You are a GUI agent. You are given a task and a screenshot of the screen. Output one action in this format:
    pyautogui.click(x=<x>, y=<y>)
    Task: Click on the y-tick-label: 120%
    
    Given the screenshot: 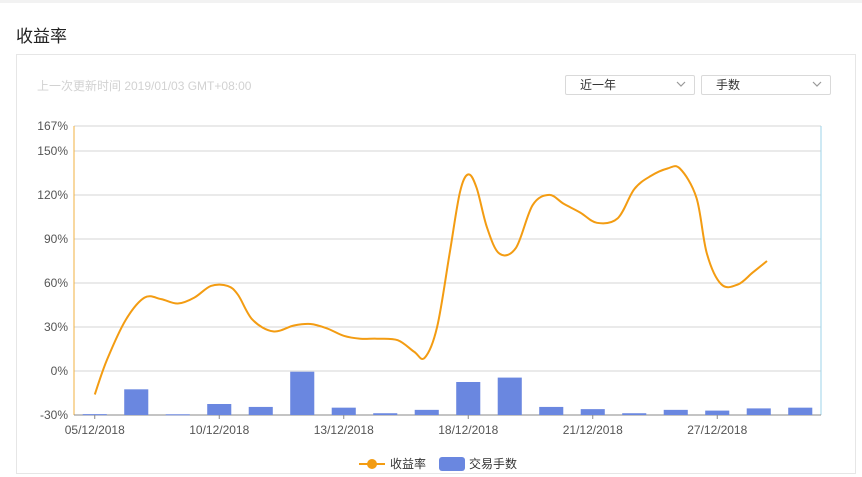 What is the action you would take?
    pyautogui.click(x=52, y=195)
    